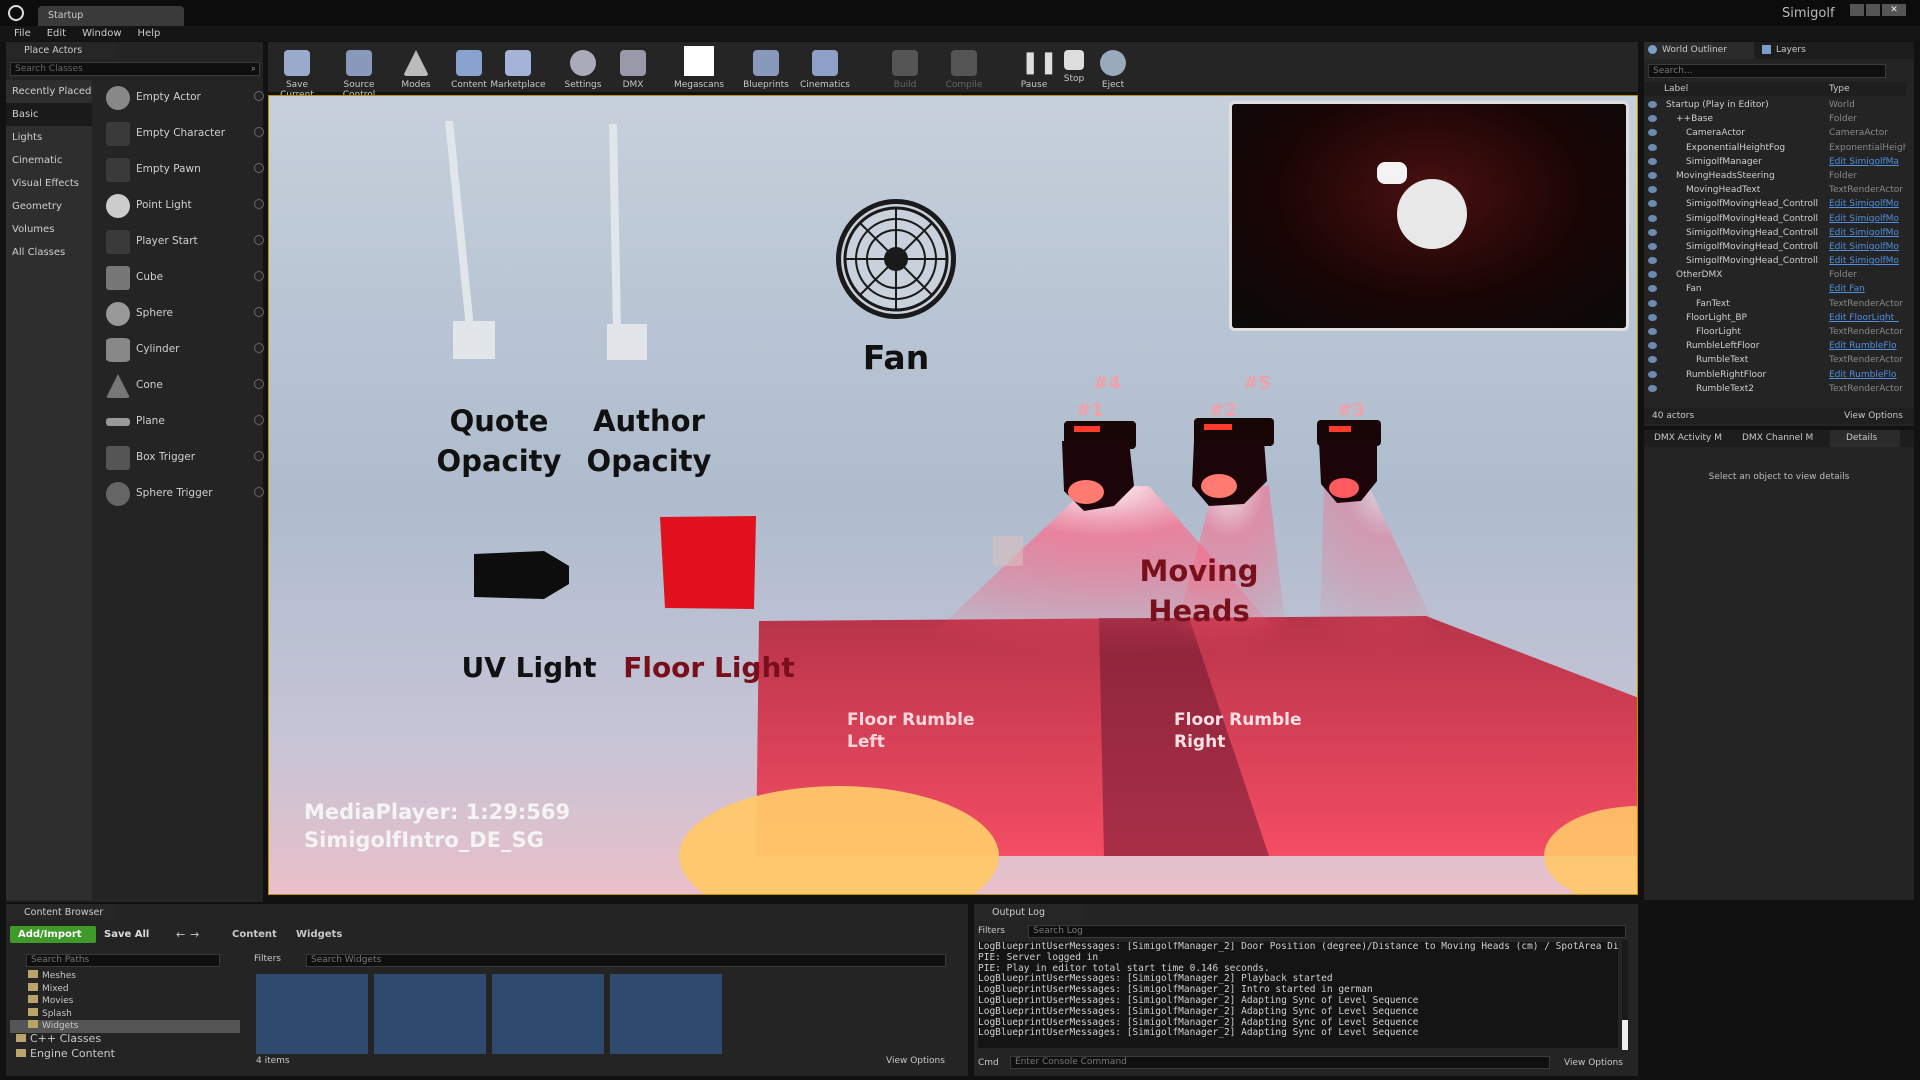 This screenshot has width=1920, height=1080. Describe the element at coordinates (183, 314) in the screenshot. I see `actor-item-sphere: Sphere` at that location.